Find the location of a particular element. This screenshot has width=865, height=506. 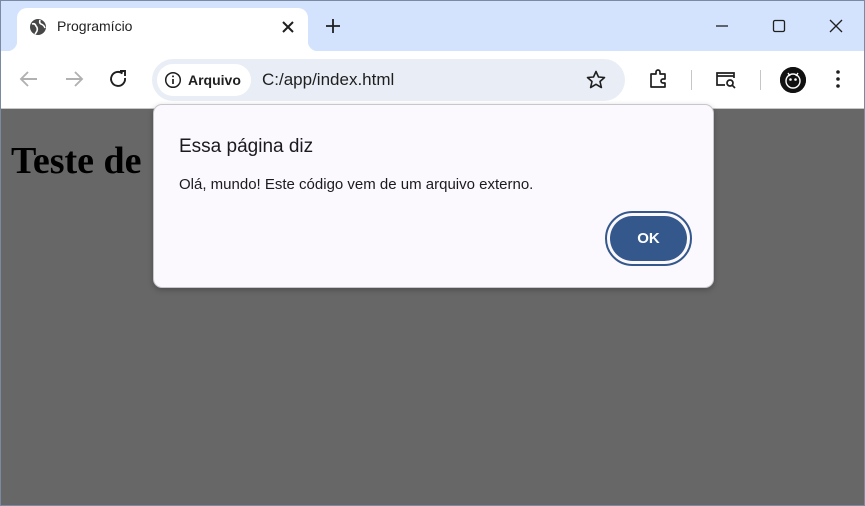

tab-search-icon is located at coordinates (726, 79).